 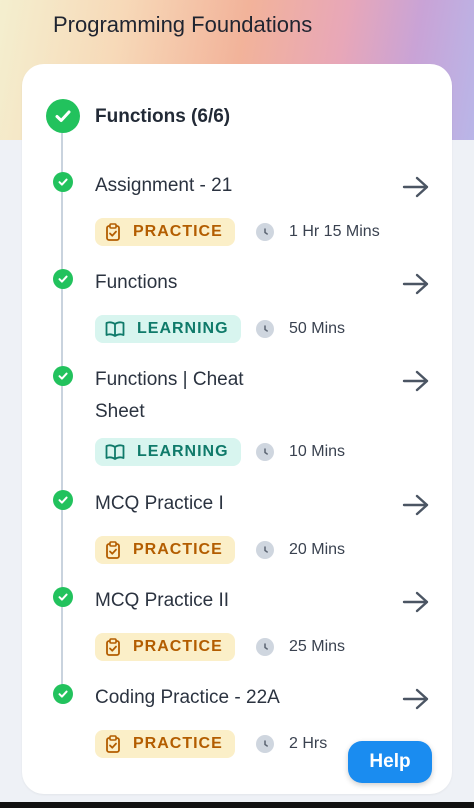 I want to click on section-title: Functions (6/6), so click(x=162, y=117).